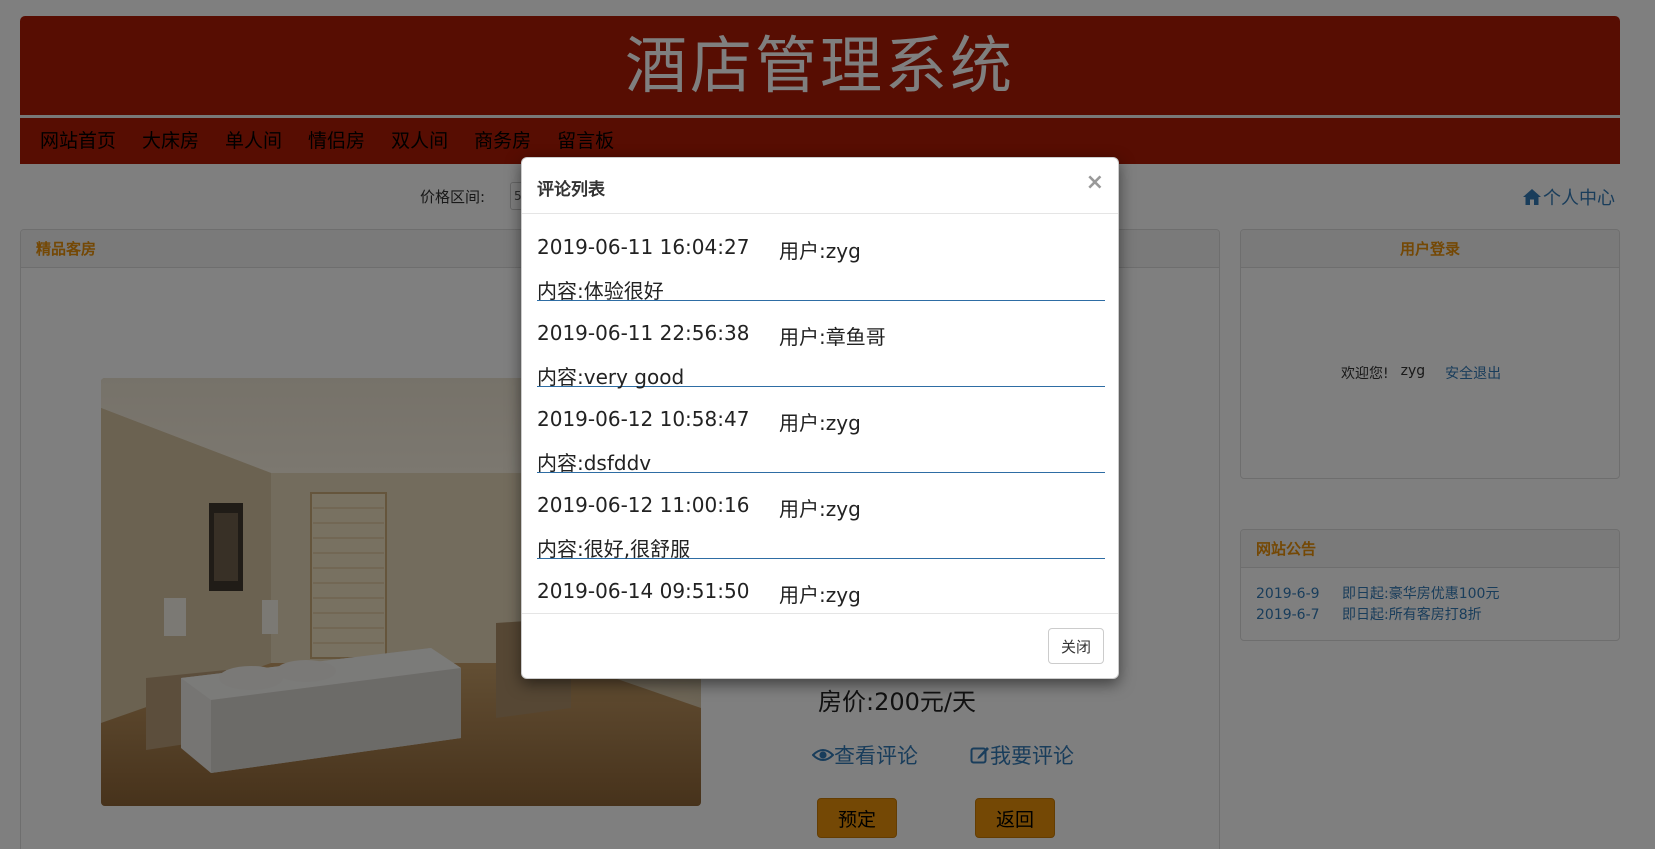 The height and width of the screenshot is (849, 1655). What do you see at coordinates (594, 463) in the screenshot?
I see `comment-content: 内容:dsfddv` at bounding box center [594, 463].